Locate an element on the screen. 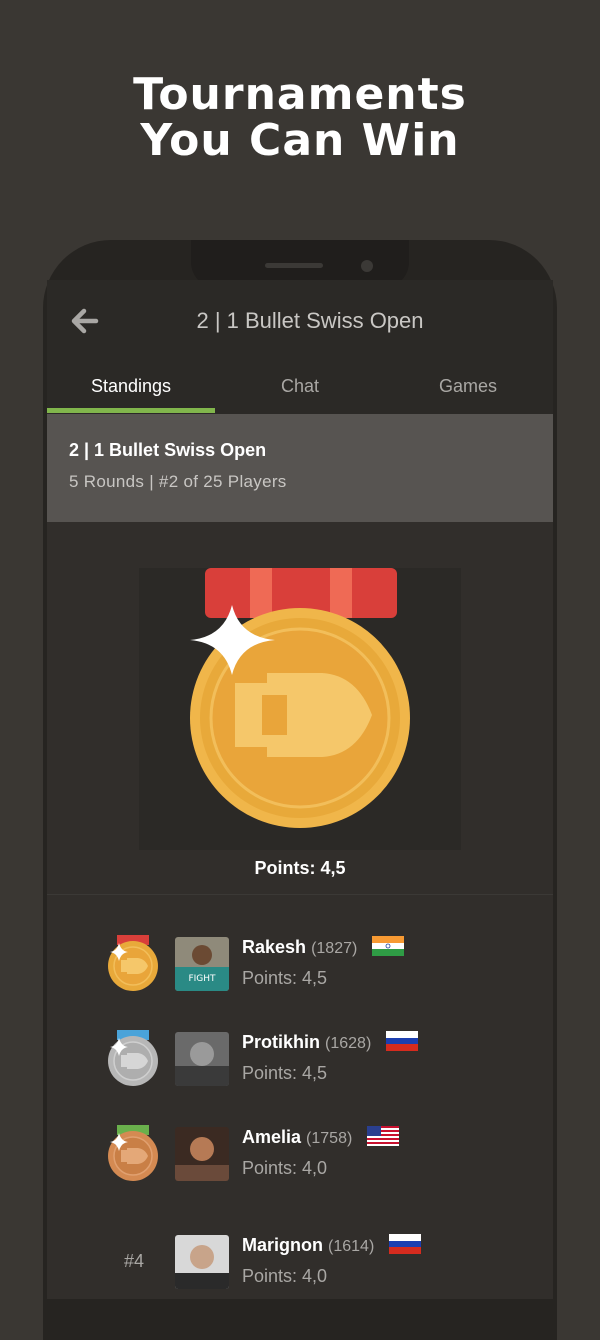 Image resolution: width=600 pixels, height=1340 pixels. player-rating: (1758) is located at coordinates (329, 1138).